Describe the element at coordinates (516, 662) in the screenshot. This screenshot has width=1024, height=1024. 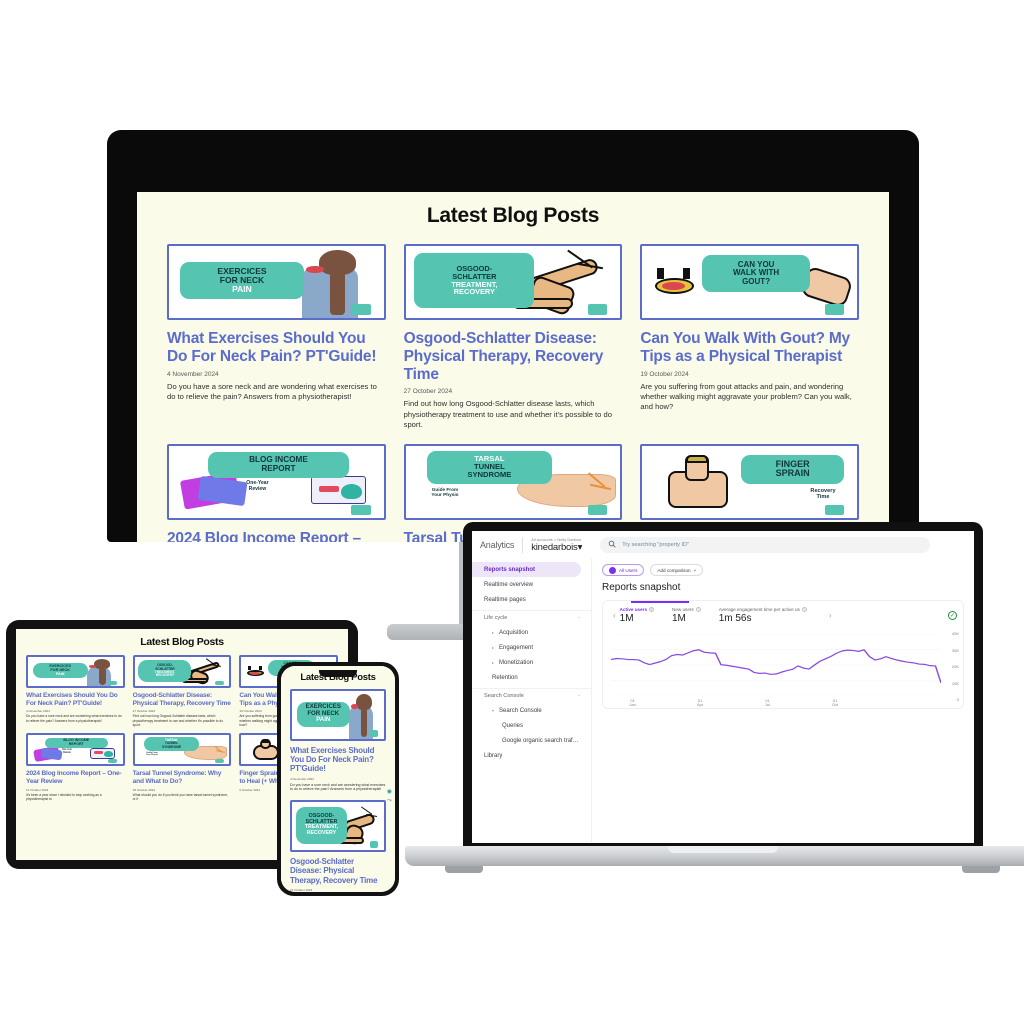
I see `sidebar-item-label: Monetization` at that location.